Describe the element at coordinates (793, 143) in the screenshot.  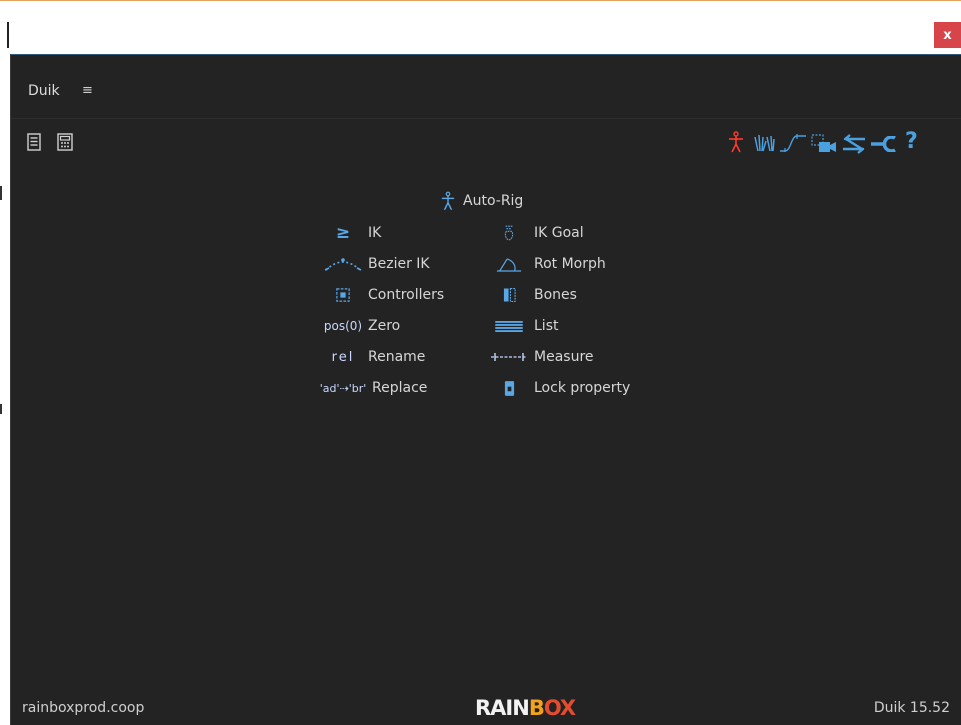
I see `curve-icon` at that location.